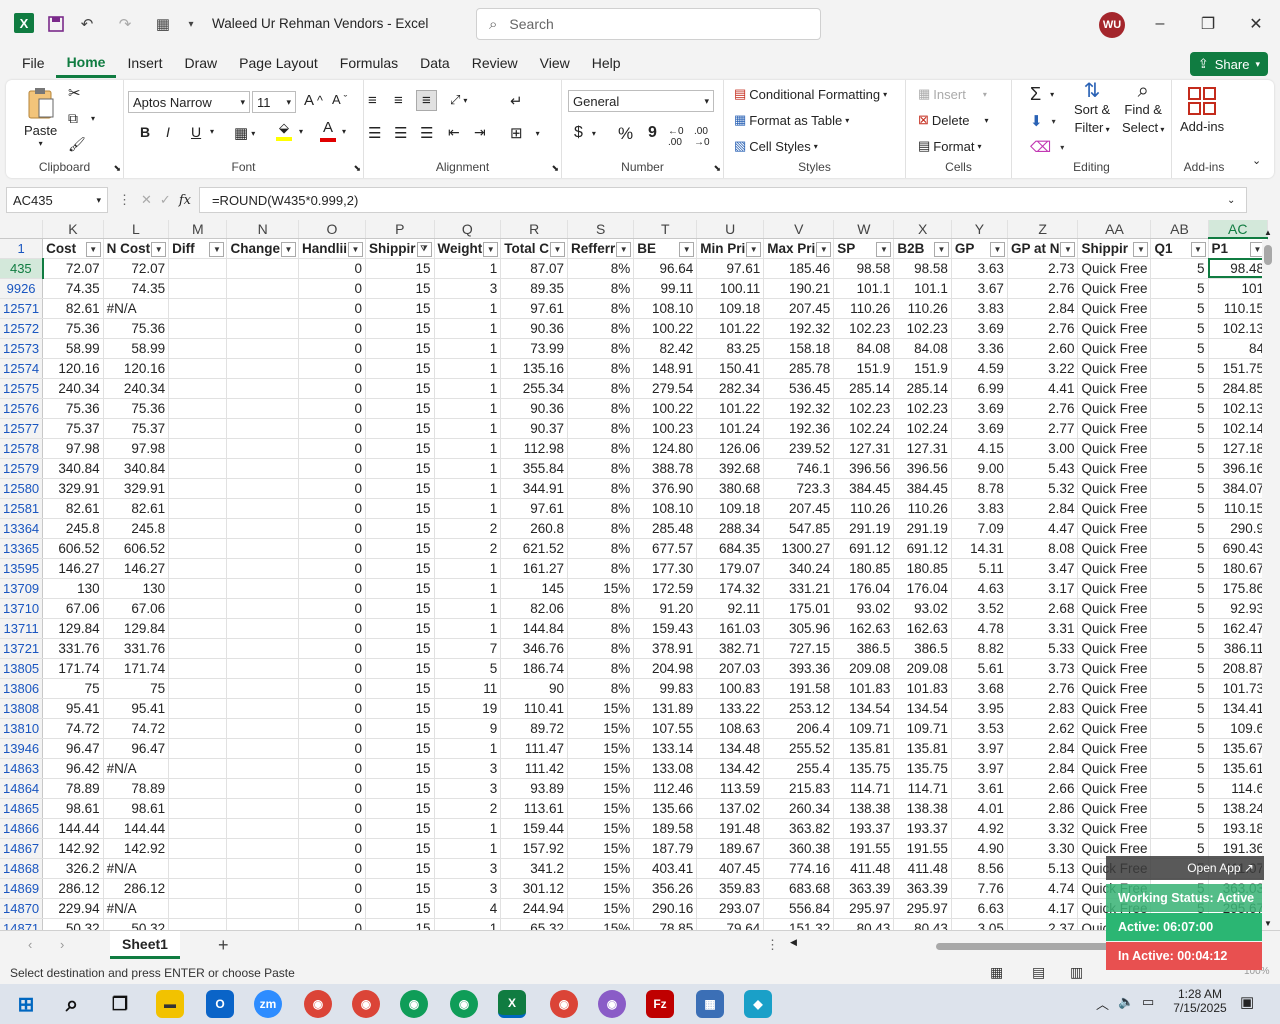 The width and height of the screenshot is (1280, 1024). I want to click on column-header: X, so click(922, 229).